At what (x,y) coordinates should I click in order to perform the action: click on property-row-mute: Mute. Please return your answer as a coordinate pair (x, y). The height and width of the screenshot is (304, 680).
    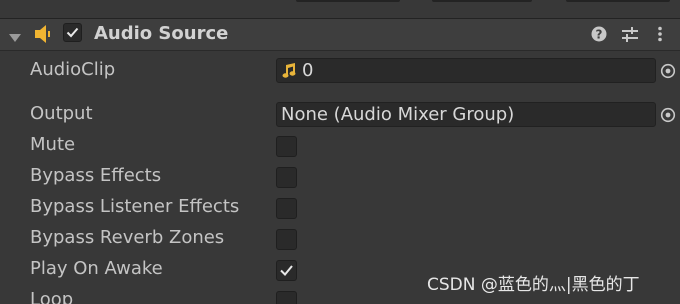
    Looking at the image, I should click on (340, 146).